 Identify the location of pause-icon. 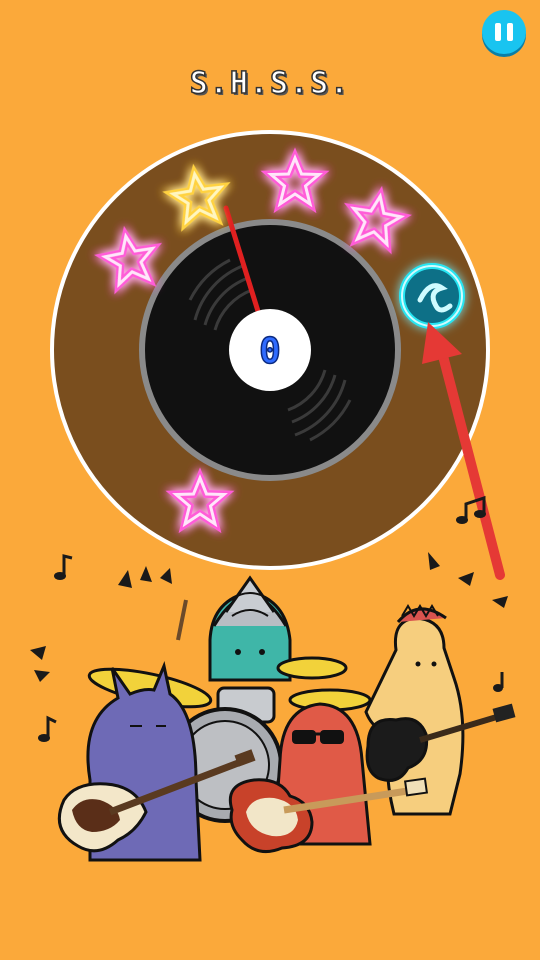
(498, 32).